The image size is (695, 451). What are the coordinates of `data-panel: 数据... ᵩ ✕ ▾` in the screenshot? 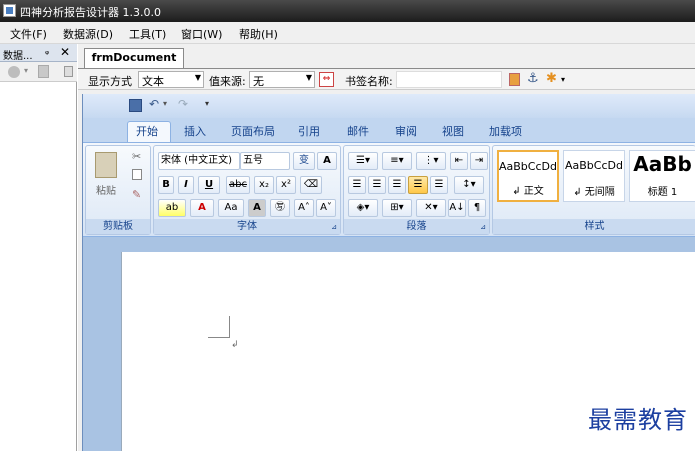 It's located at (38, 247).